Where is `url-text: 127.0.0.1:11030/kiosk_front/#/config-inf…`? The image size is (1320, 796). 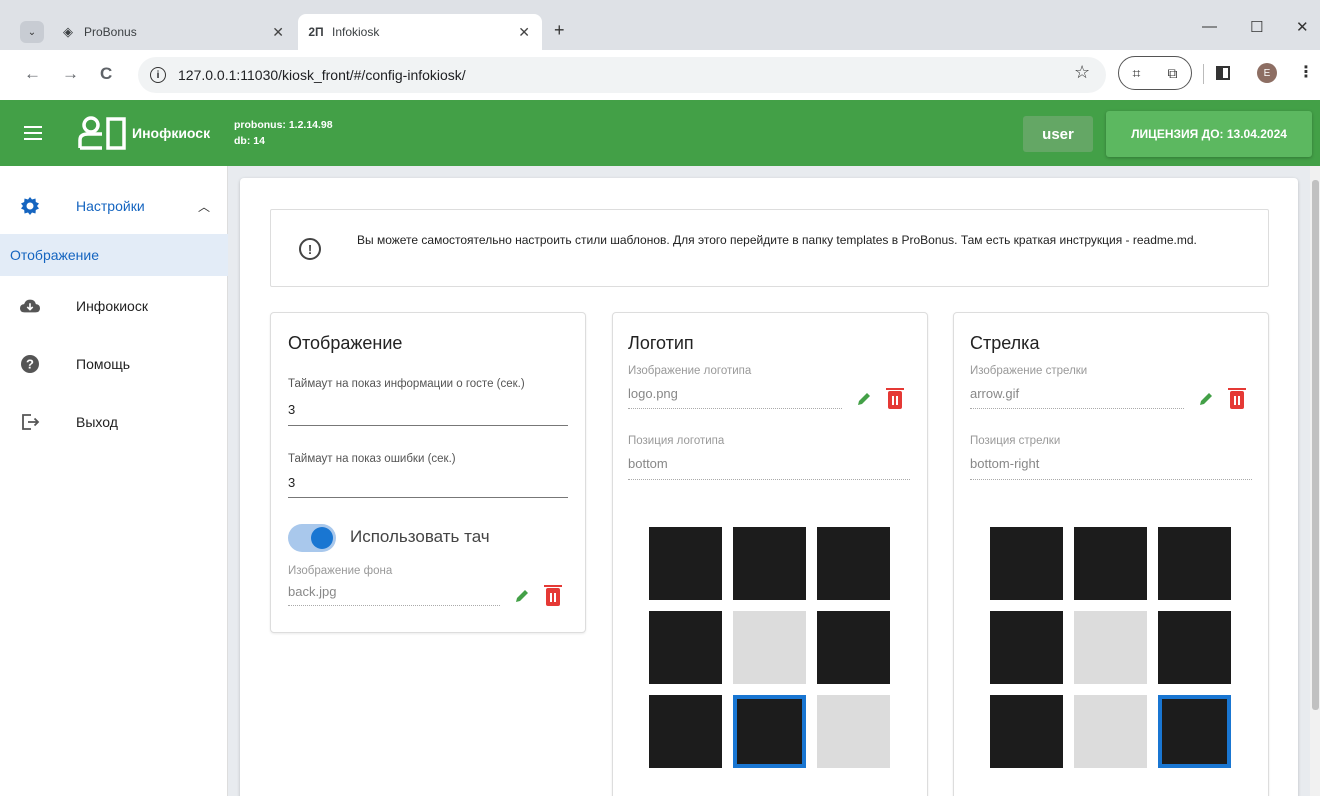
url-text: 127.0.0.1:11030/kiosk_front/#/config-inf… is located at coordinates (322, 75).